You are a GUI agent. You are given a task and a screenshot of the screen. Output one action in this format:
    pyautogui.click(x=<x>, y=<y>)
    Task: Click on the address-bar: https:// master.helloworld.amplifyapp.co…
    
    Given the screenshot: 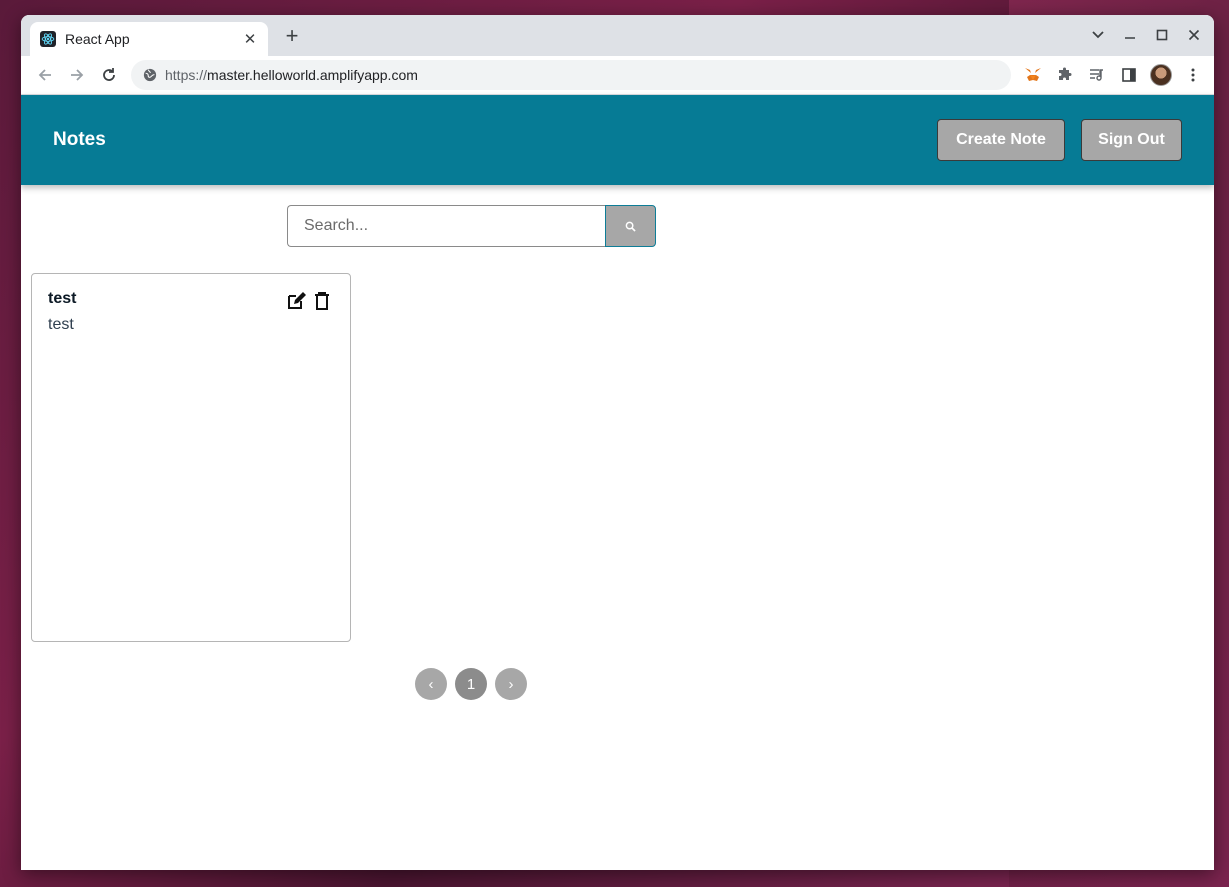 What is the action you would take?
    pyautogui.click(x=571, y=75)
    